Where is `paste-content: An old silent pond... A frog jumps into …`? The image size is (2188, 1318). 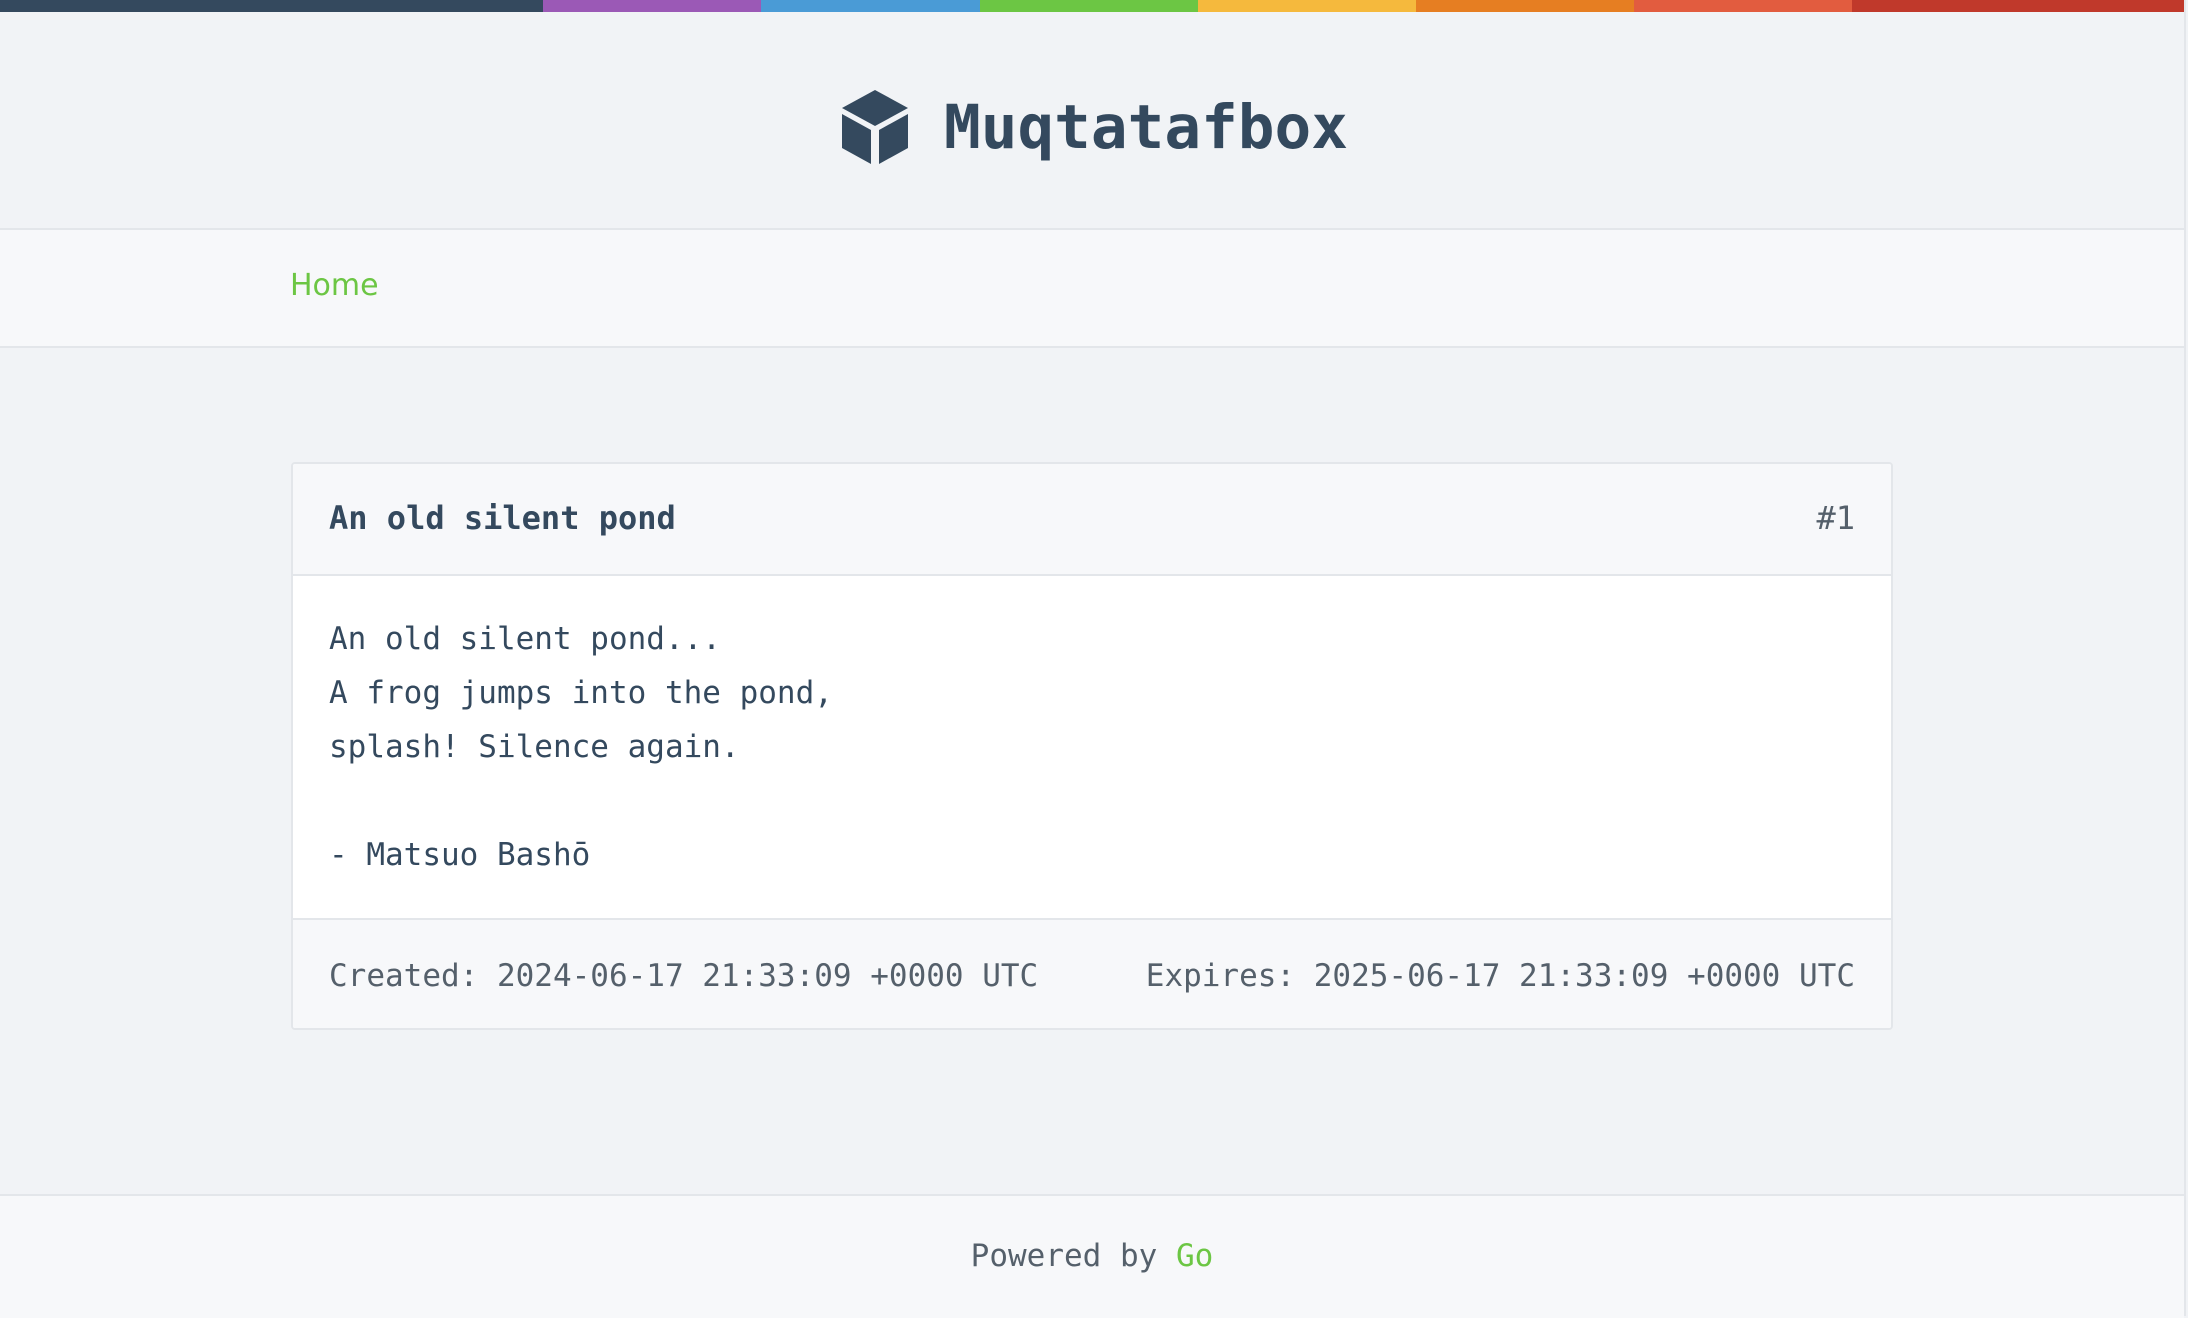 paste-content: An old silent pond... A frog jumps into … is located at coordinates (581, 747).